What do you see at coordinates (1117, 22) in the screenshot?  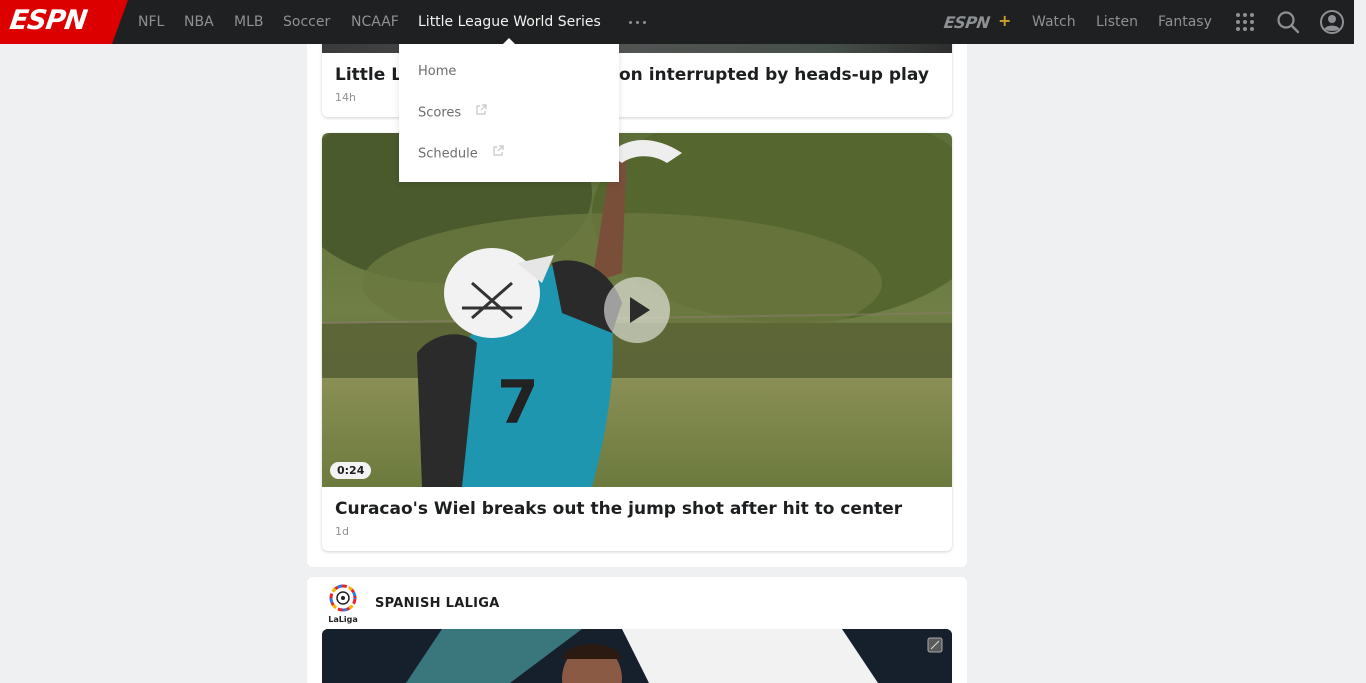 I see `nav-listen: Listen` at bounding box center [1117, 22].